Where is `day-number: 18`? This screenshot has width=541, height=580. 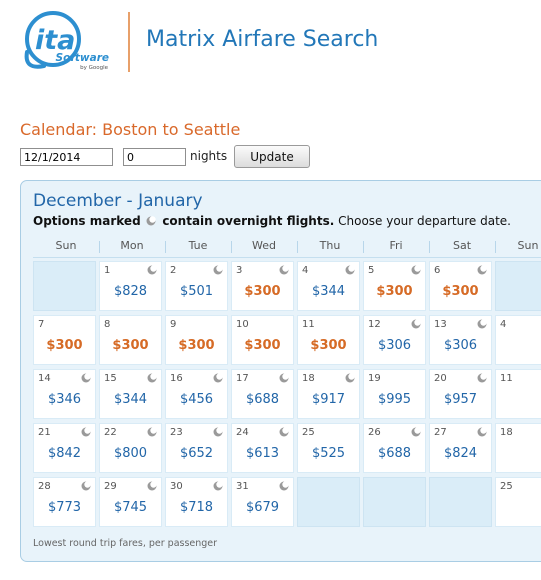
day-number: 18 is located at coordinates (308, 378).